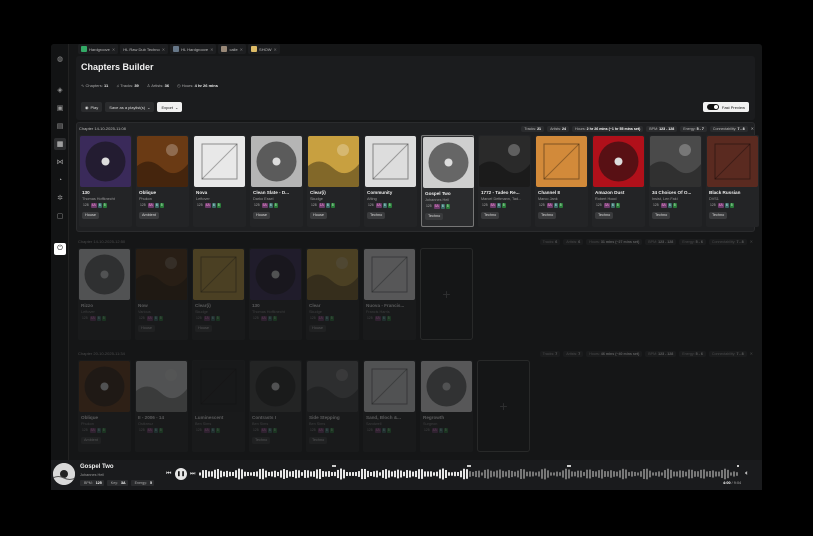 The width and height of the screenshot is (813, 536). I want to click on tab-hardgroove: Hardgroove ✕, so click(98, 49).